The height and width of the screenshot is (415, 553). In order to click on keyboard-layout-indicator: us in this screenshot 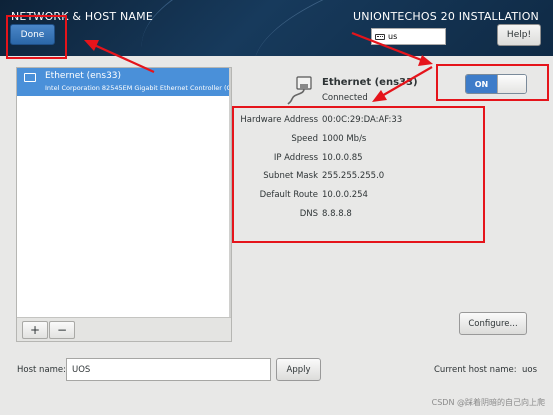, I will do `click(408, 36)`.